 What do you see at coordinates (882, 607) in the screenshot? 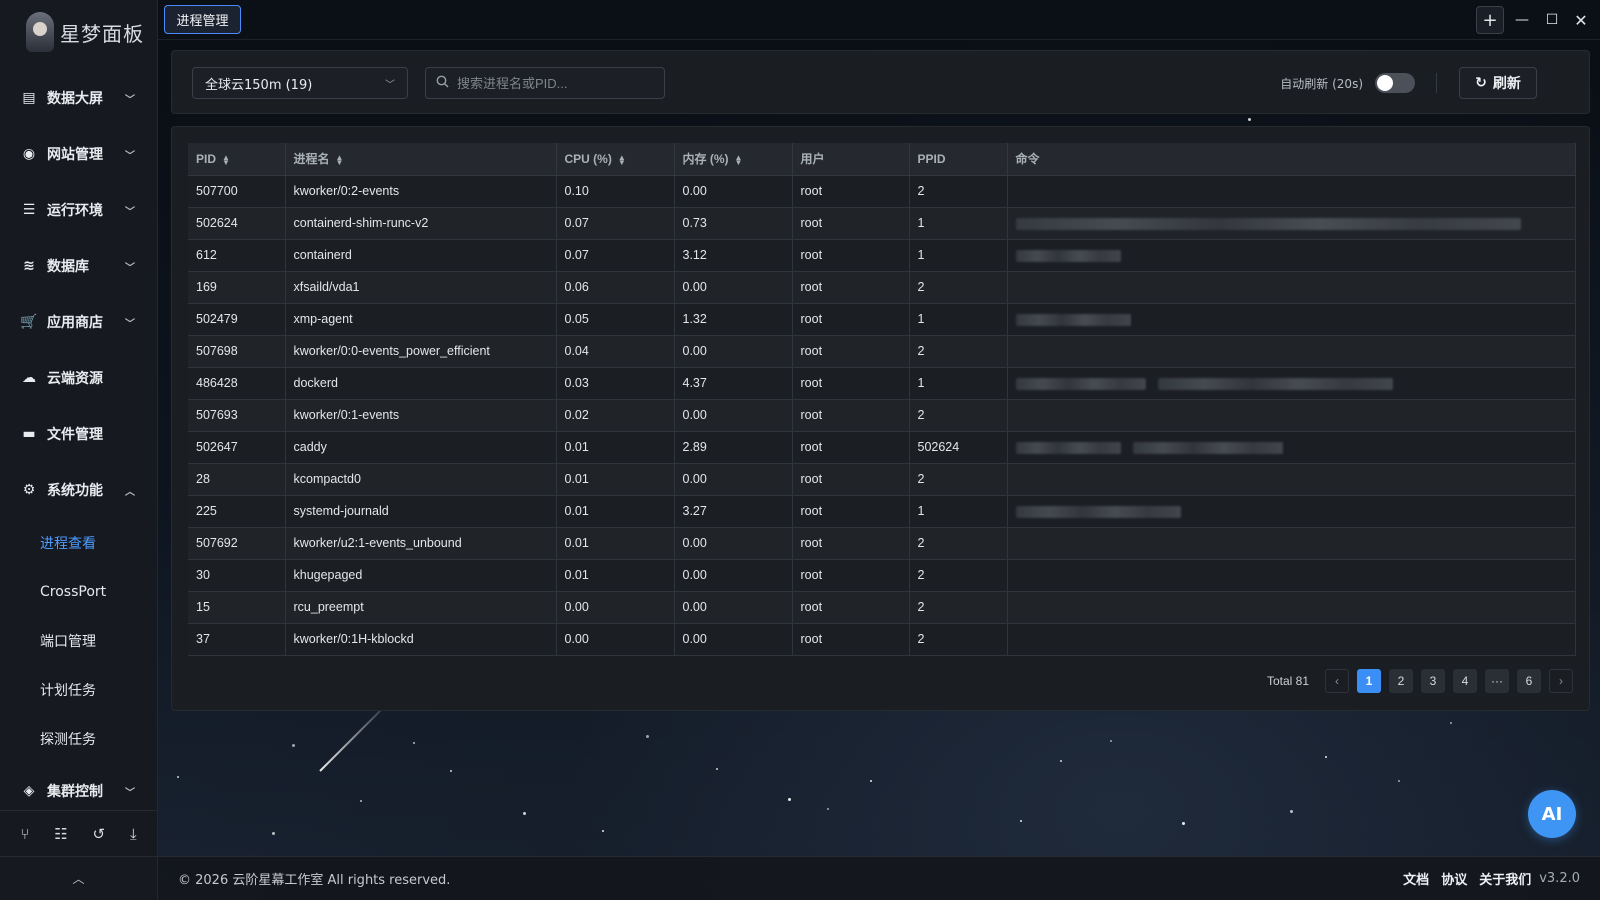
I see `table-row: 15 rcu_preempt 0.00 0.00 root 2` at bounding box center [882, 607].